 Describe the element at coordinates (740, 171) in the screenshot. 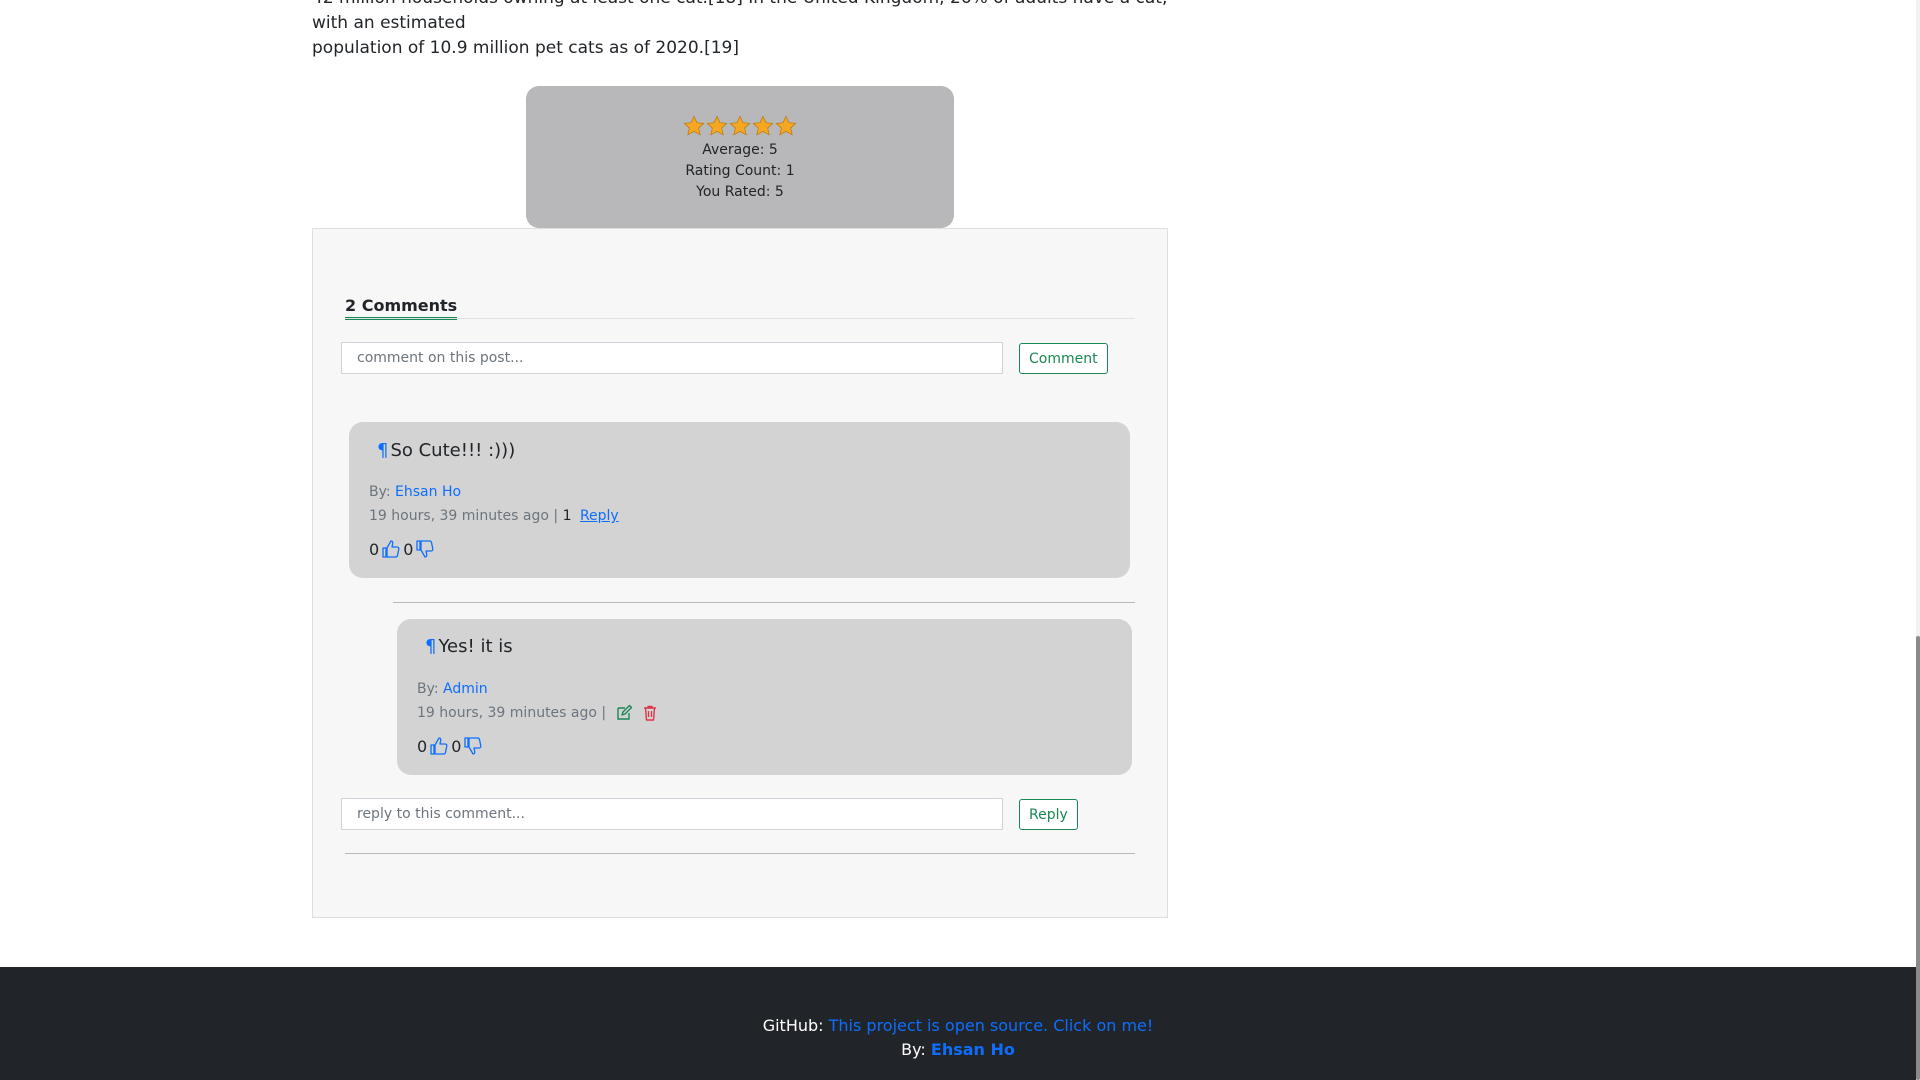

I see `rating-count: Rating Count: 1` at that location.